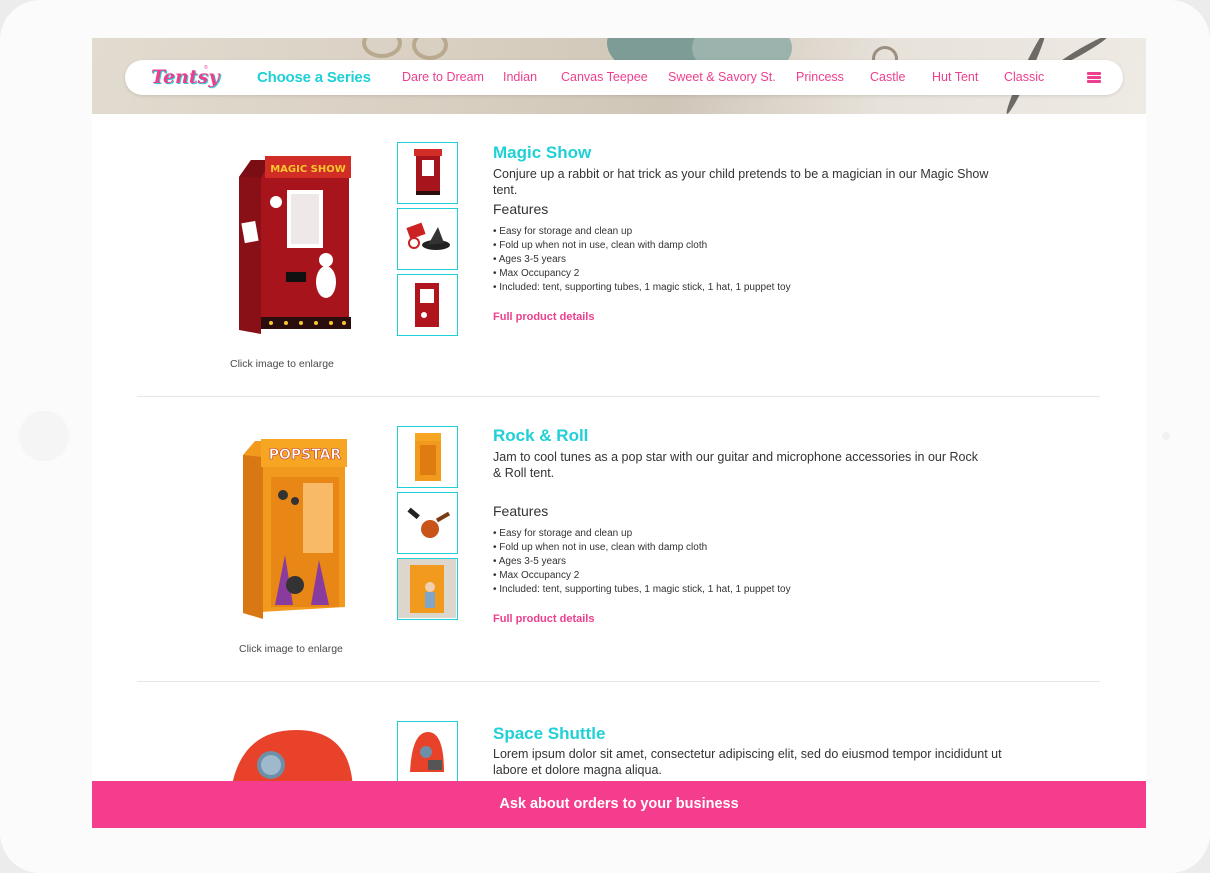  I want to click on hamburger-menu-icon, so click(1094, 77).